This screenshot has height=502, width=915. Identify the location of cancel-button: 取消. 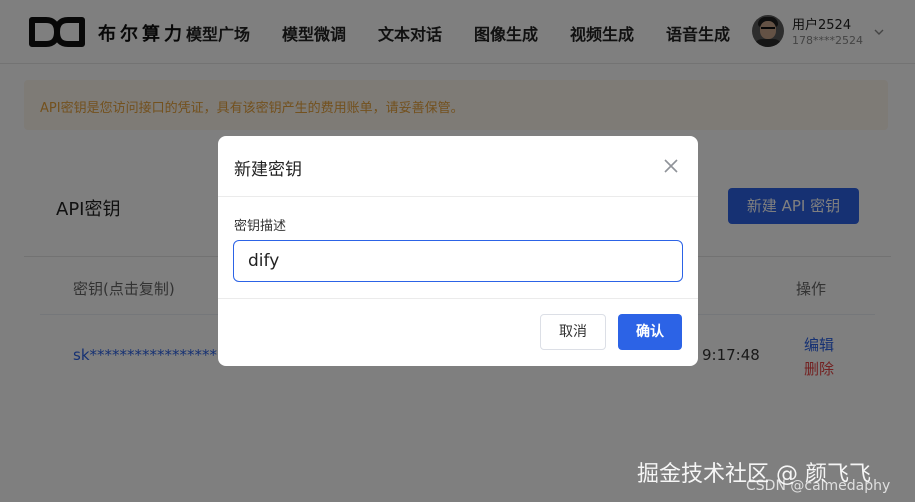
(573, 332).